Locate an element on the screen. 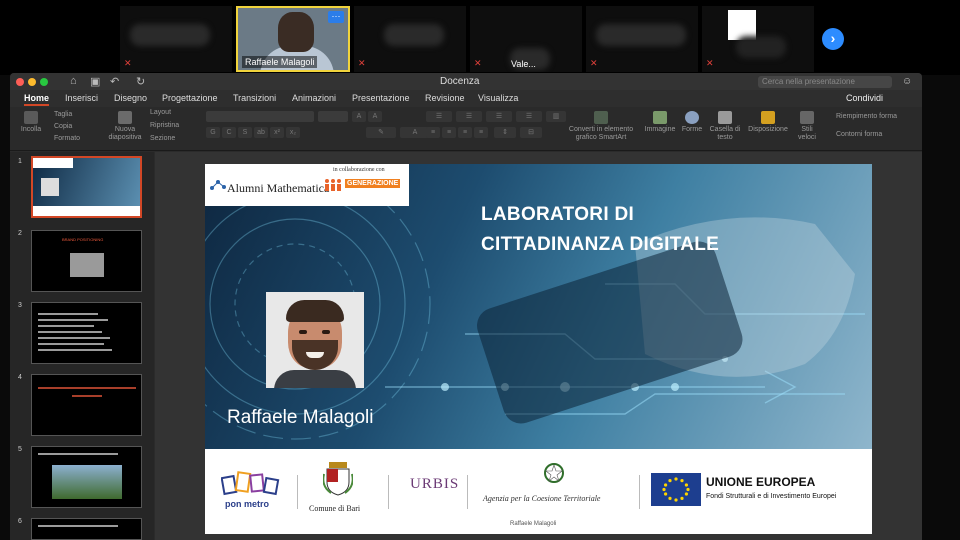 This screenshot has height=540, width=960. indent-button: ☰ is located at coordinates (499, 116).